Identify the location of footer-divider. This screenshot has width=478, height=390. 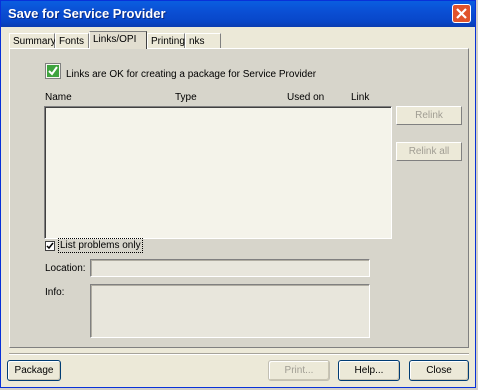
(239, 354).